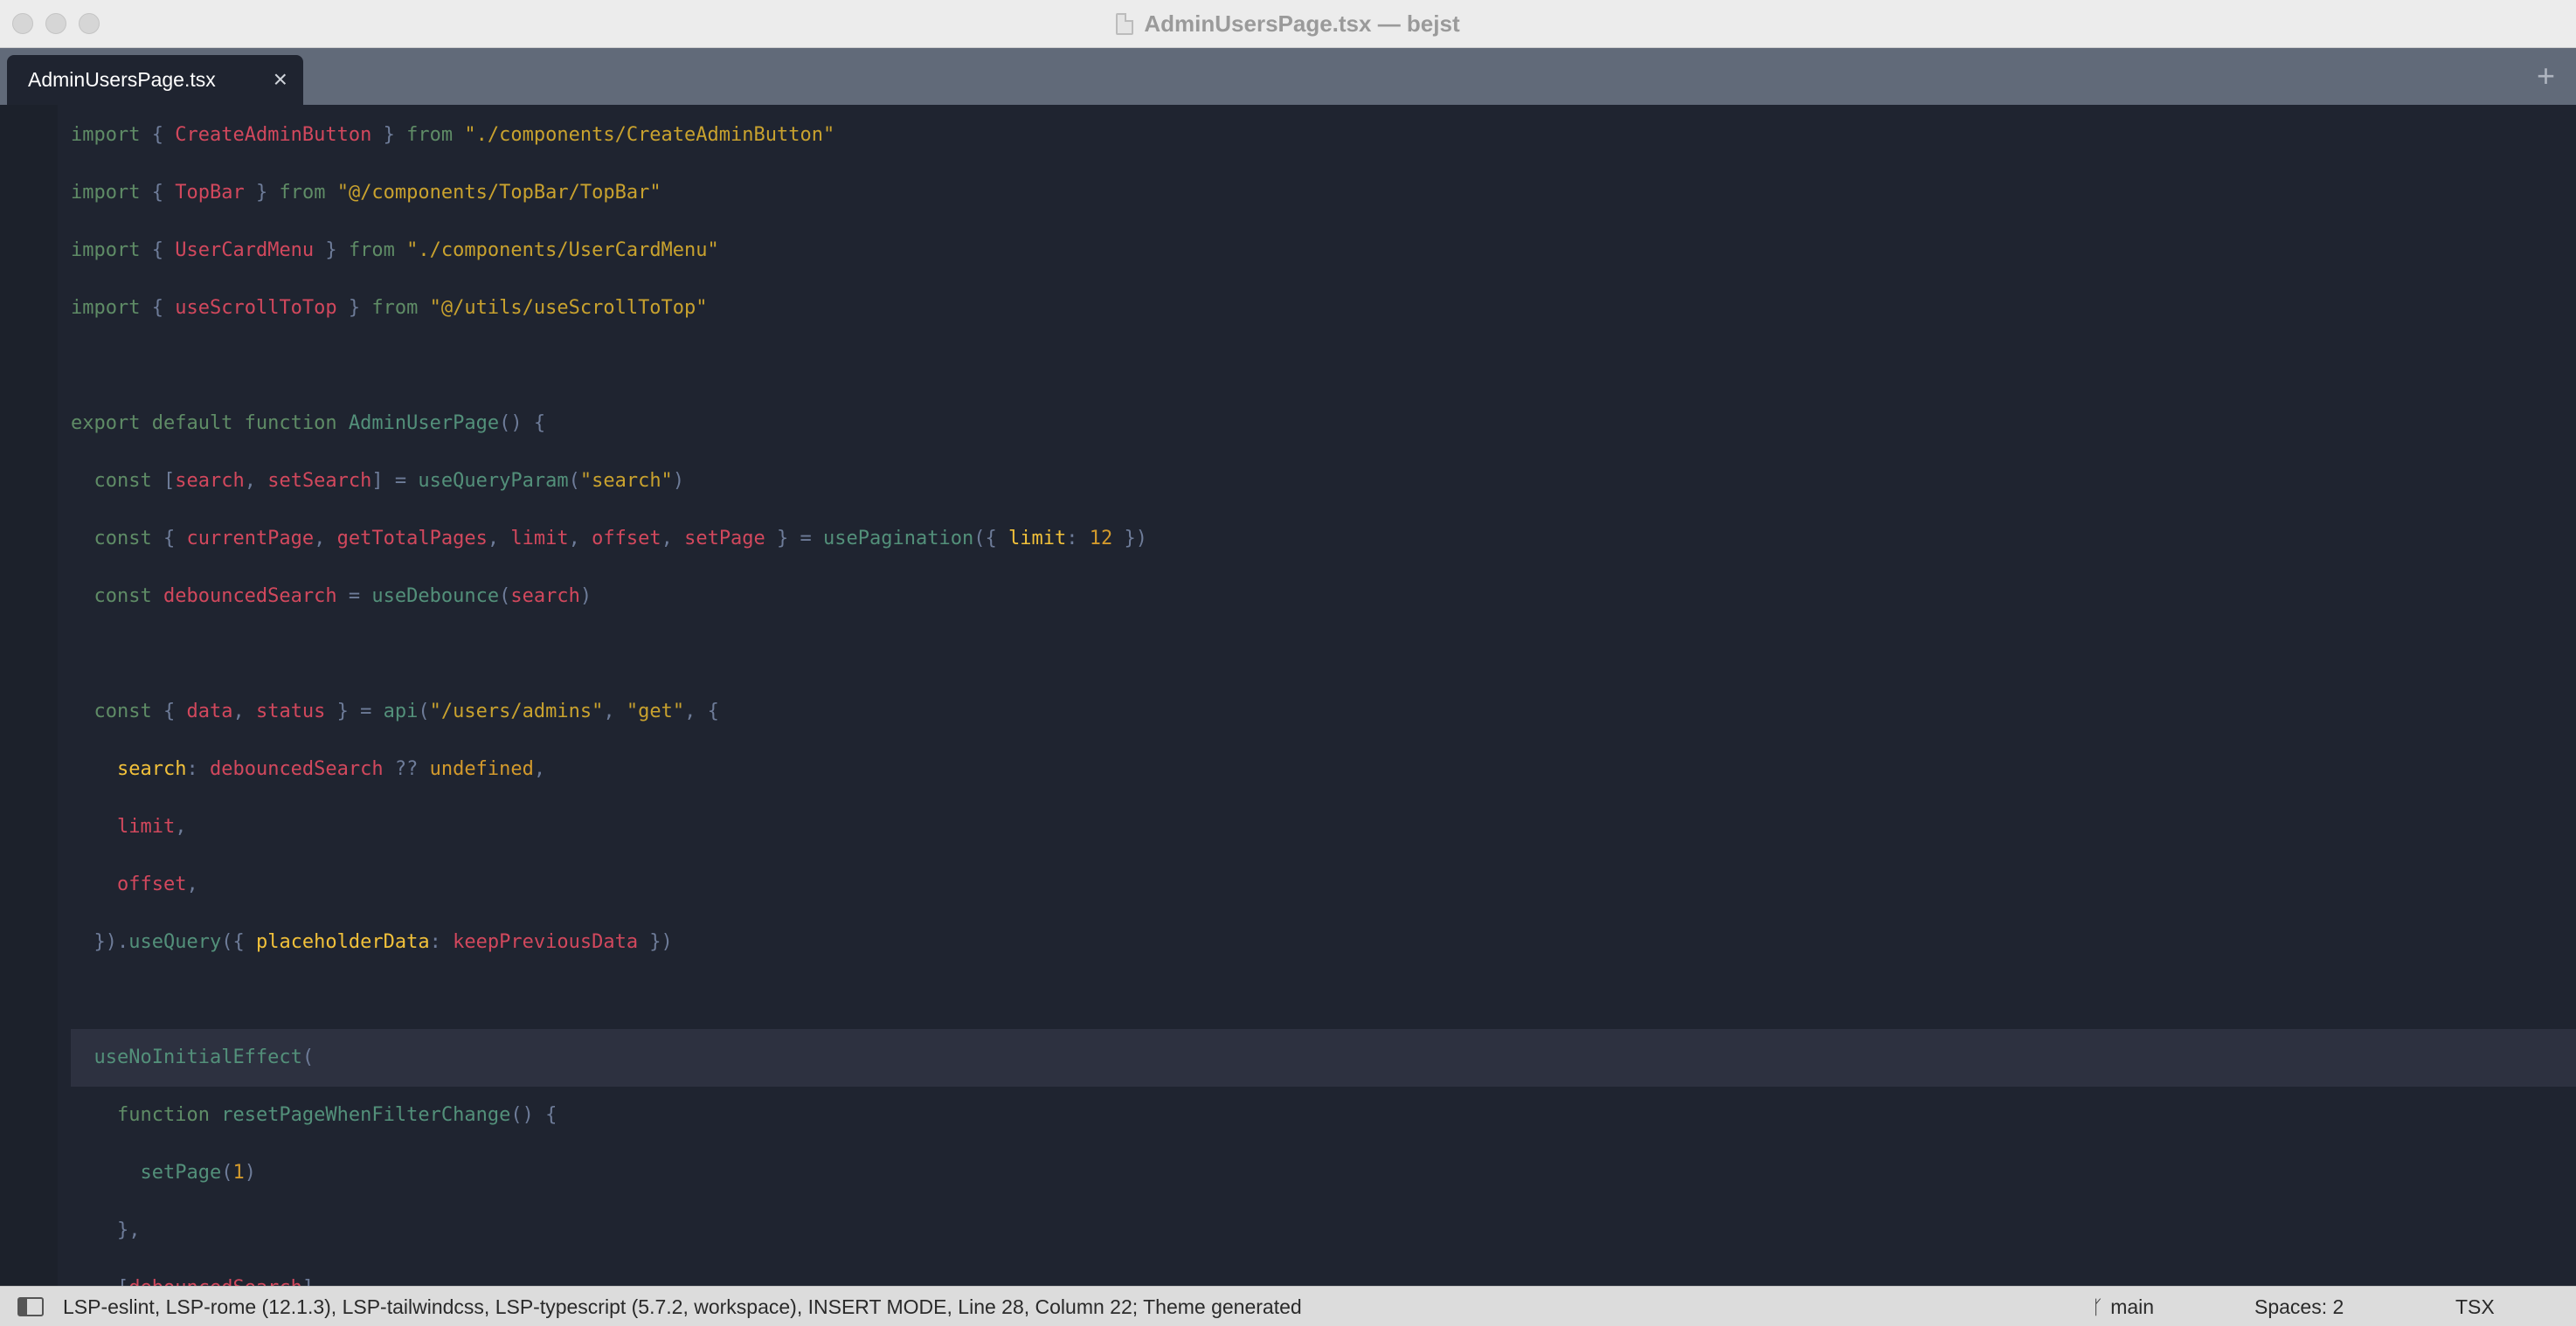  Describe the element at coordinates (22, 23) in the screenshot. I see `close-window-button` at that location.